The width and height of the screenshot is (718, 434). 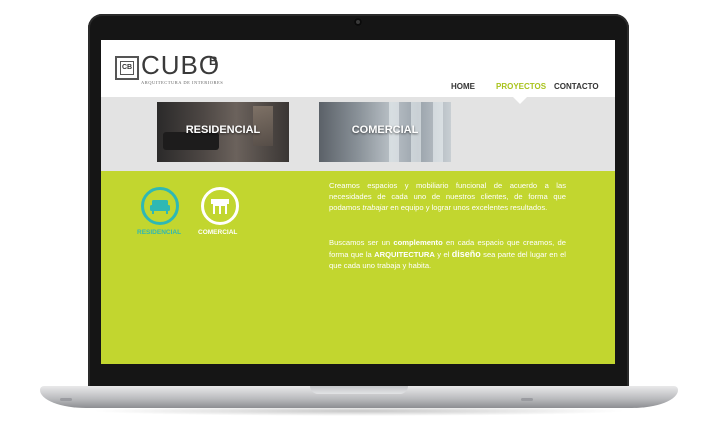 I want to click on category-comercial-button, so click(x=220, y=206).